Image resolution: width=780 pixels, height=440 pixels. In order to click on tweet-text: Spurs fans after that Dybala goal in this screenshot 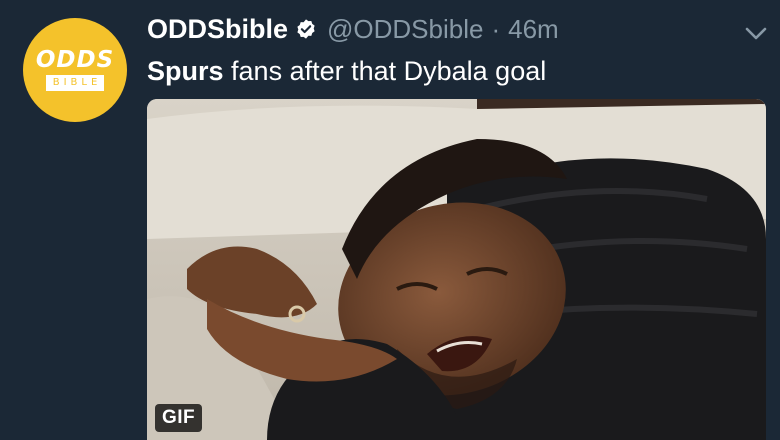, I will do `click(346, 71)`.